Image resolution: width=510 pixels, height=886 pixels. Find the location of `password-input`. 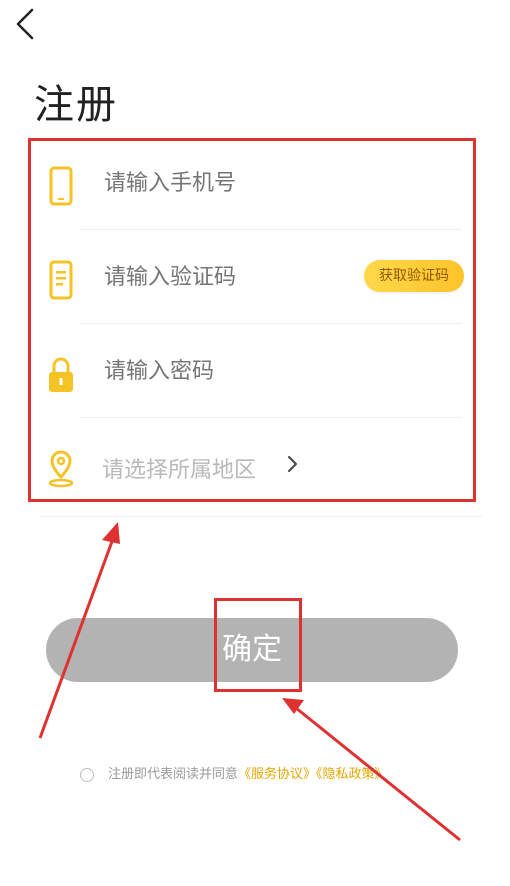

password-input is located at coordinates (264, 371).